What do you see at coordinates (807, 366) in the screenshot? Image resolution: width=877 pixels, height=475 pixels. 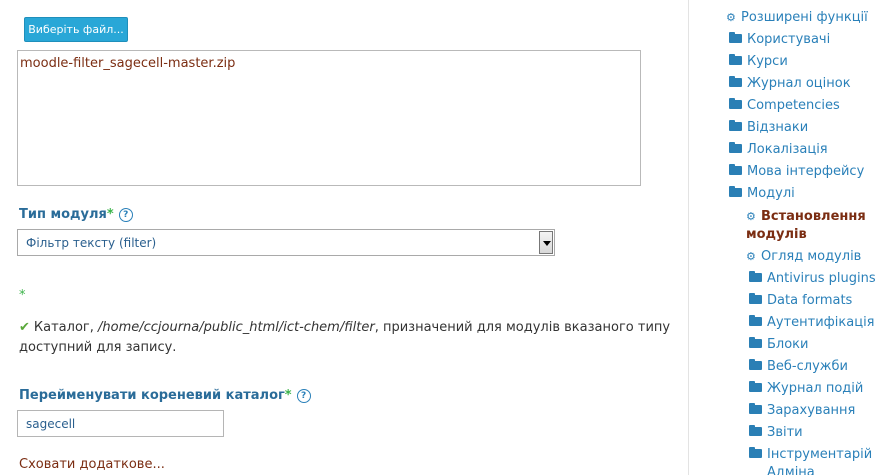 I see `sidebar-item-label: Веб-служби` at bounding box center [807, 366].